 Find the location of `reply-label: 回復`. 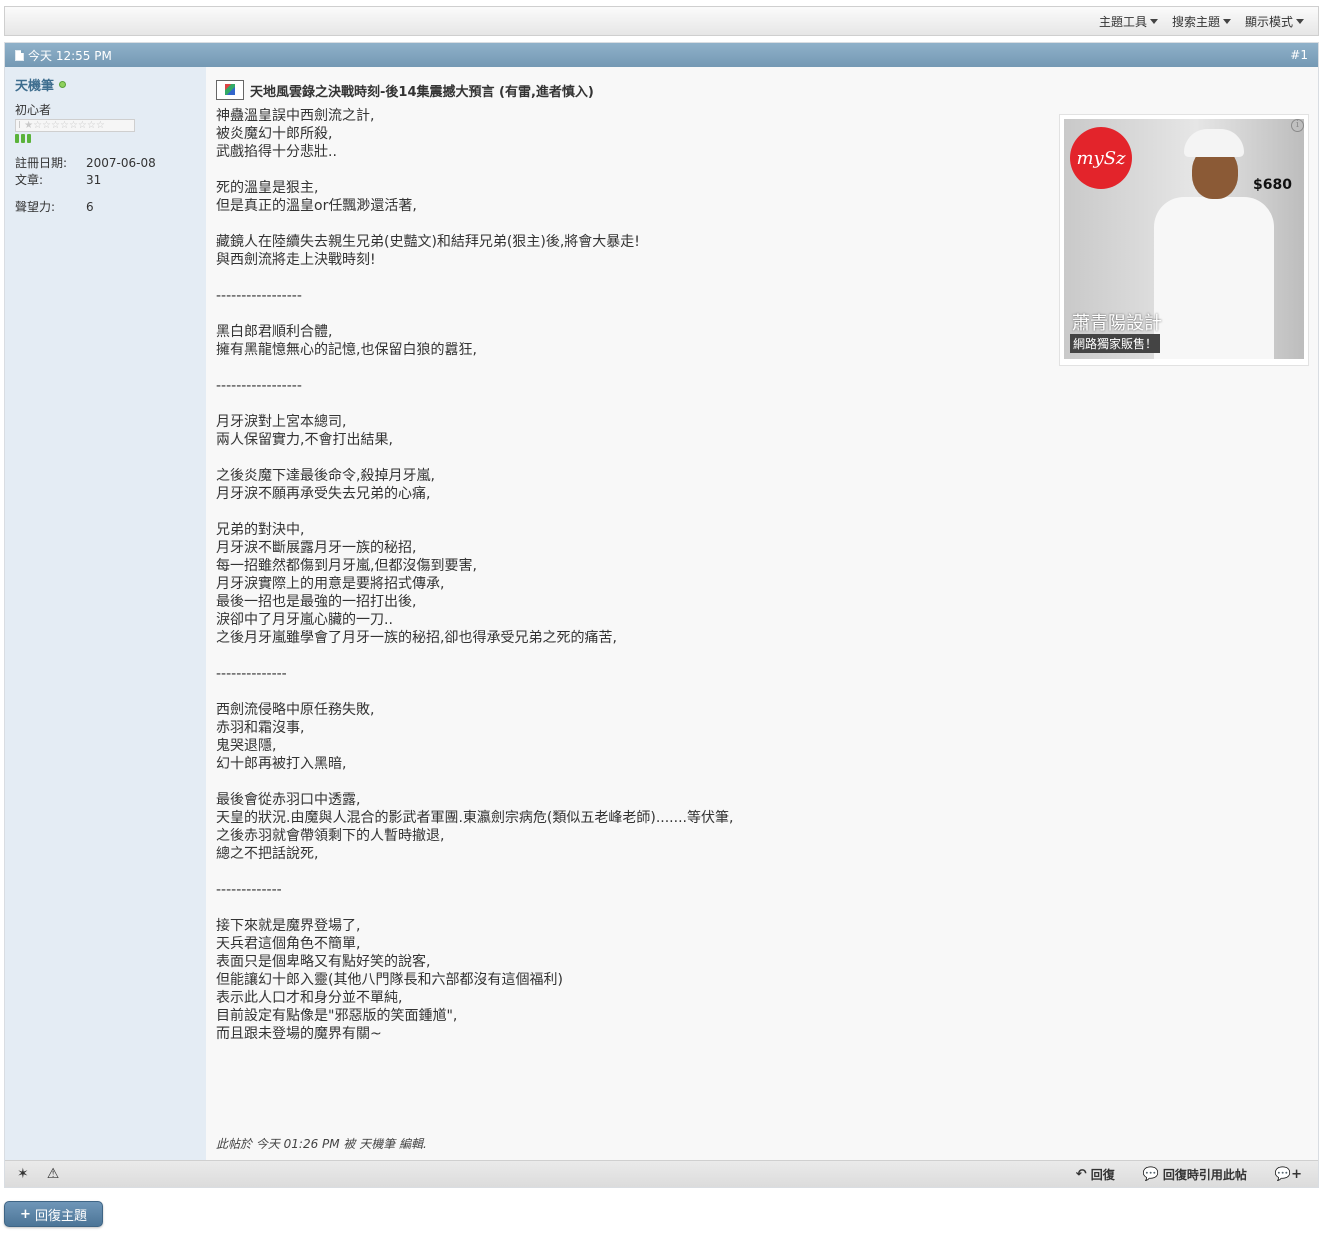

reply-label: 回復 is located at coordinates (1102, 1174).